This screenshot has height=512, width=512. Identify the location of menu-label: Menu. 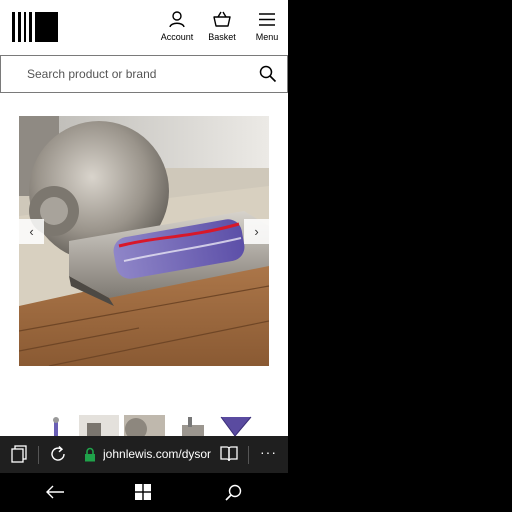
(267, 37).